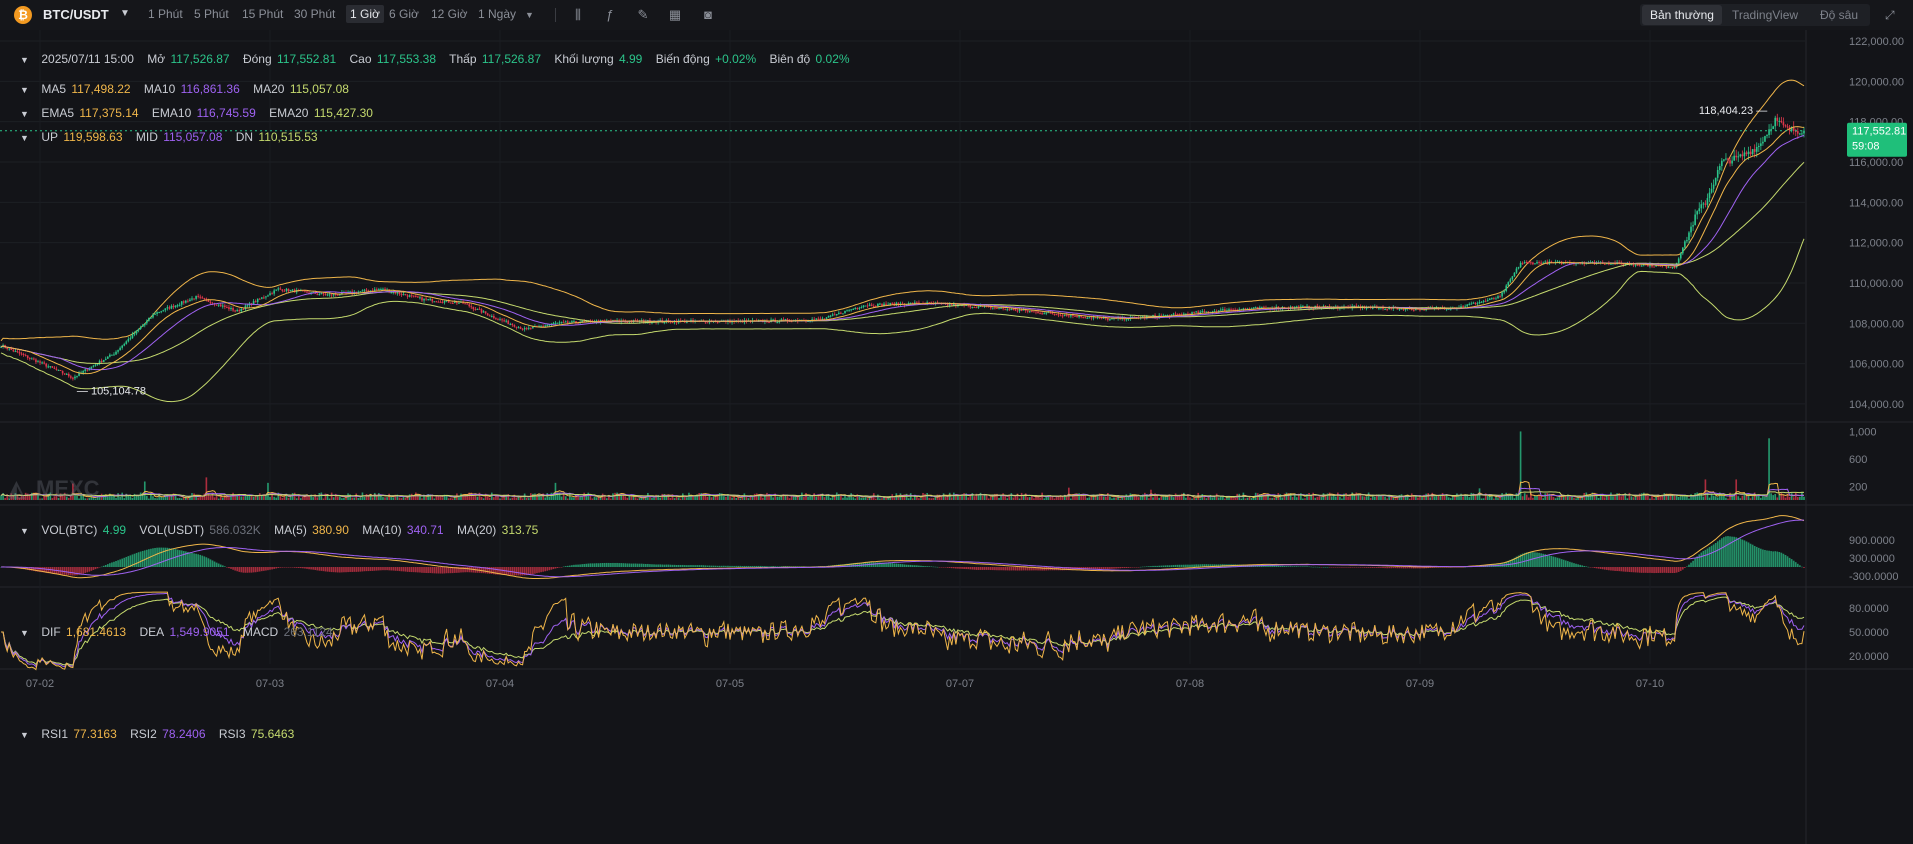 This screenshot has height=844, width=1913. Describe the element at coordinates (497, 14) in the screenshot. I see `interval-1d: 1 Ngày` at that location.